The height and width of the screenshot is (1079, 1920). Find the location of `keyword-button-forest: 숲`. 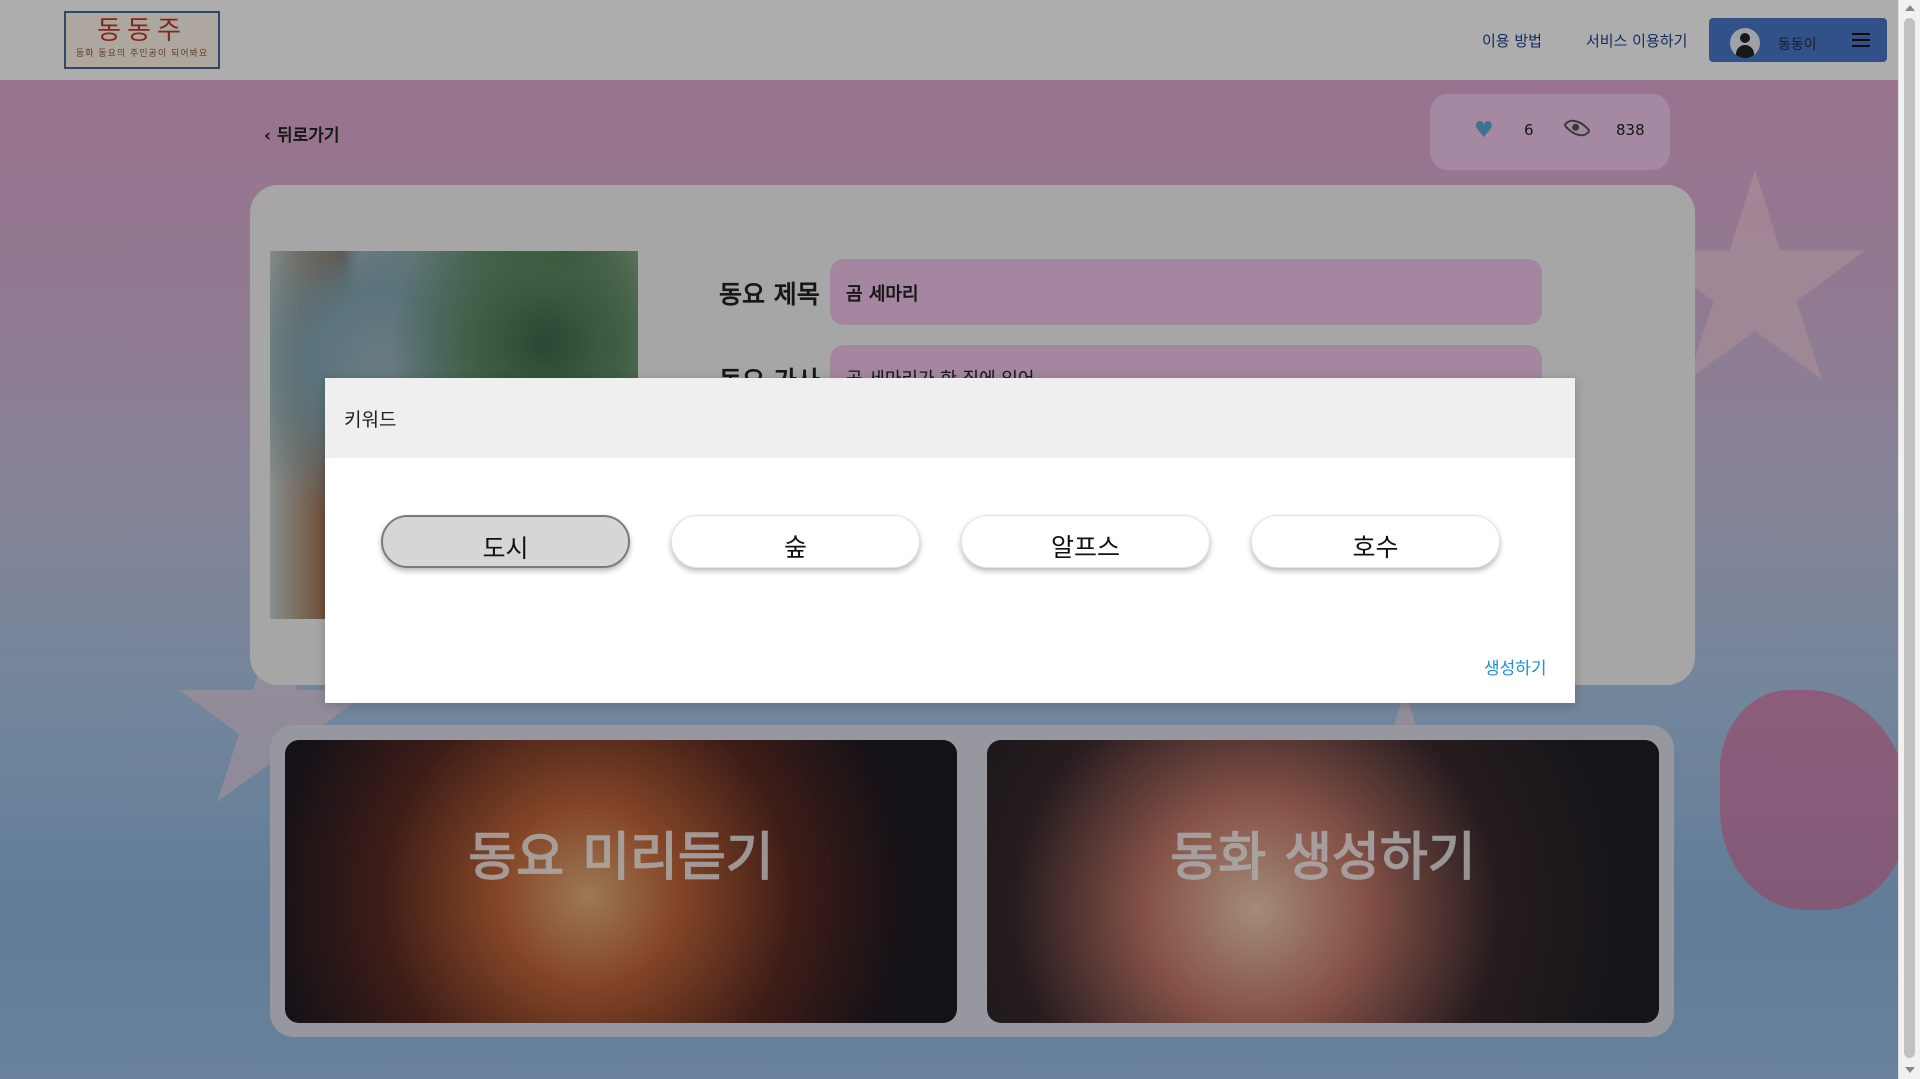

keyword-button-forest: 숲 is located at coordinates (795, 541).